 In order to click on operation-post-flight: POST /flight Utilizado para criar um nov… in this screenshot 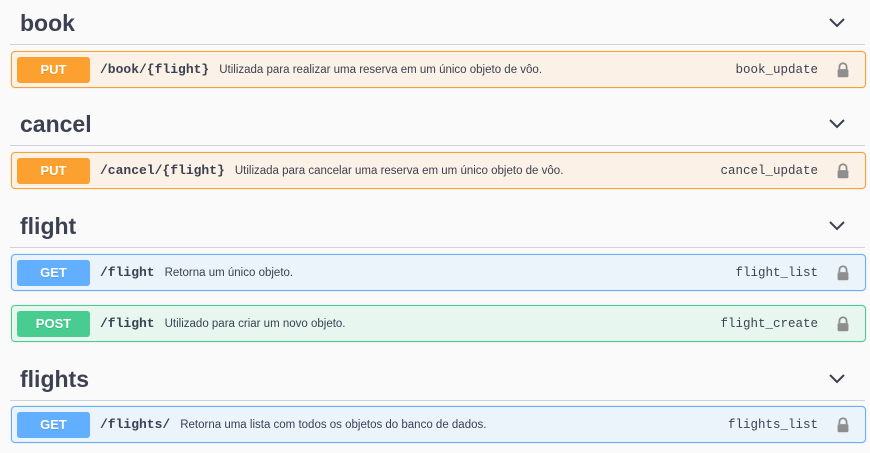, I will do `click(438, 323)`.